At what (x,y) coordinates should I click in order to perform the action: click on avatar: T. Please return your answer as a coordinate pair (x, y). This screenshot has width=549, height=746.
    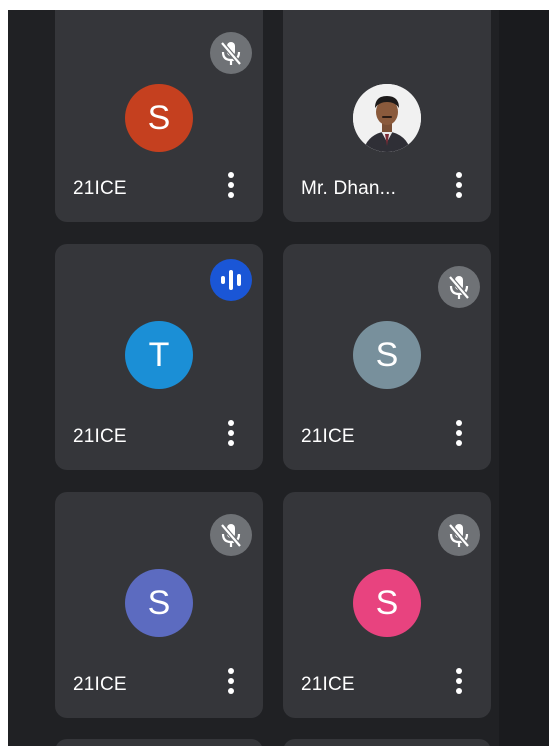
    Looking at the image, I should click on (159, 355).